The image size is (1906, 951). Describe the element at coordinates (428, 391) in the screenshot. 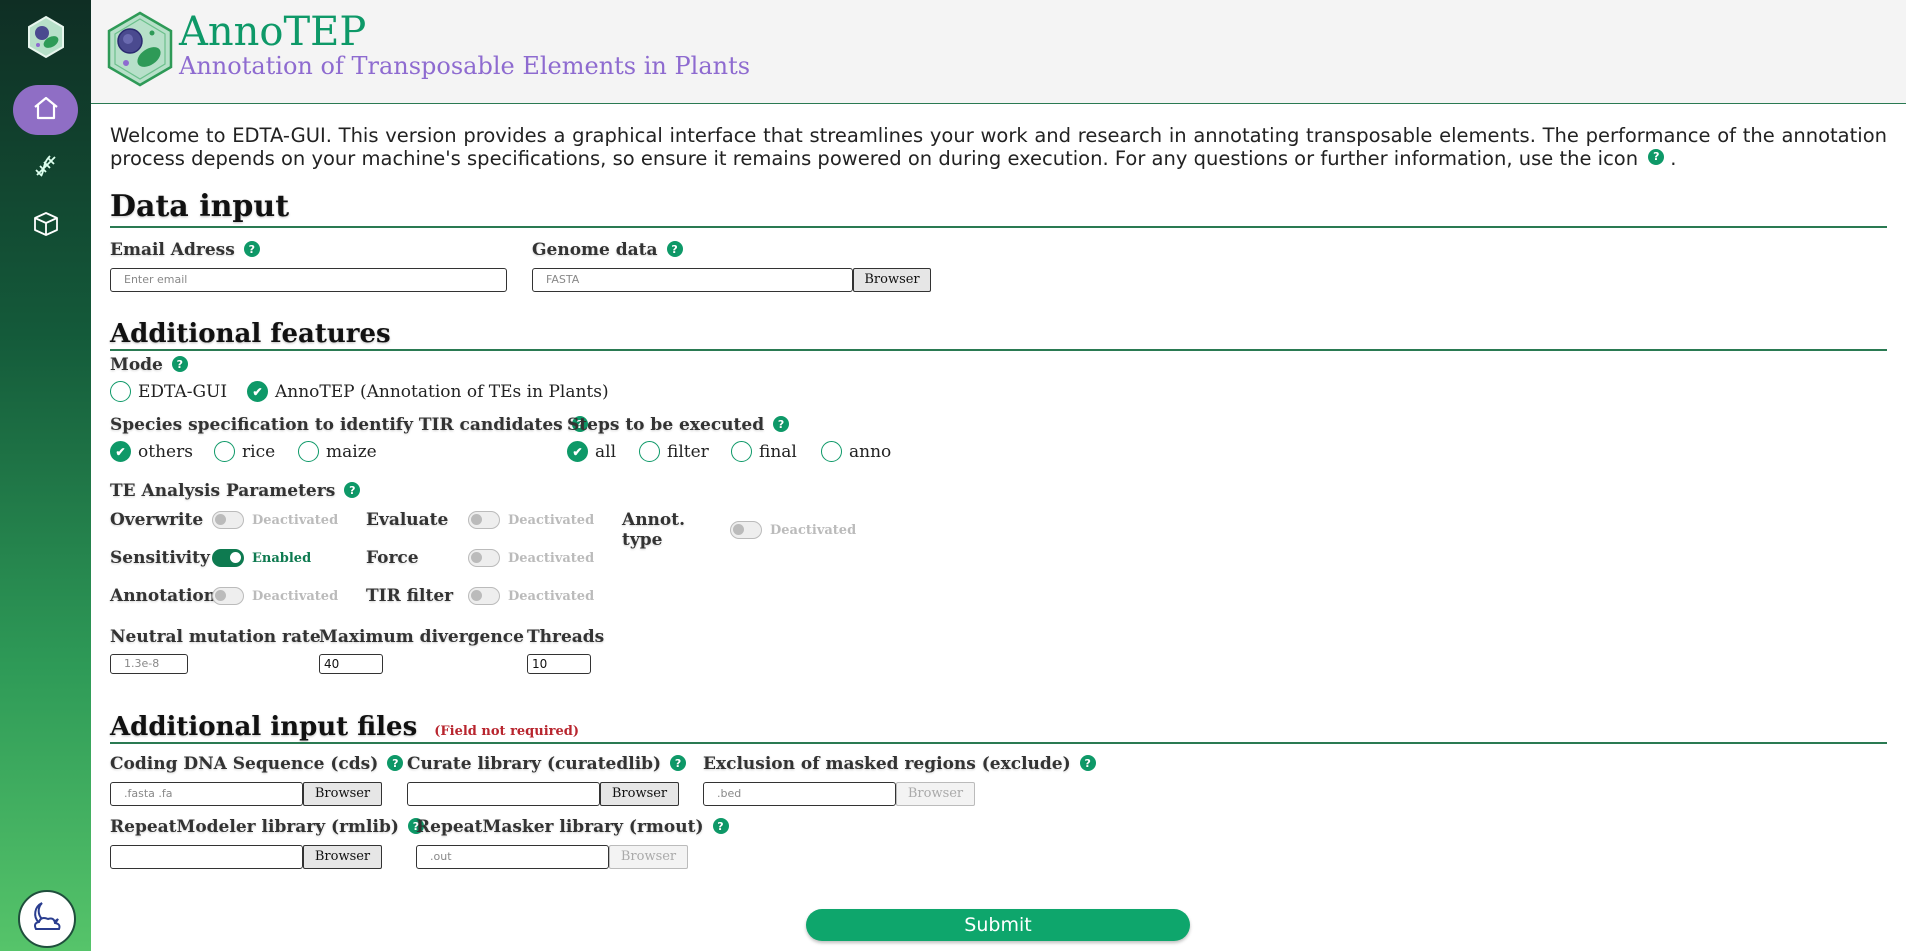

I see `radio-mode-annotep: ✔ AnnoTEP (Annotation of TEs in Plants)` at that location.